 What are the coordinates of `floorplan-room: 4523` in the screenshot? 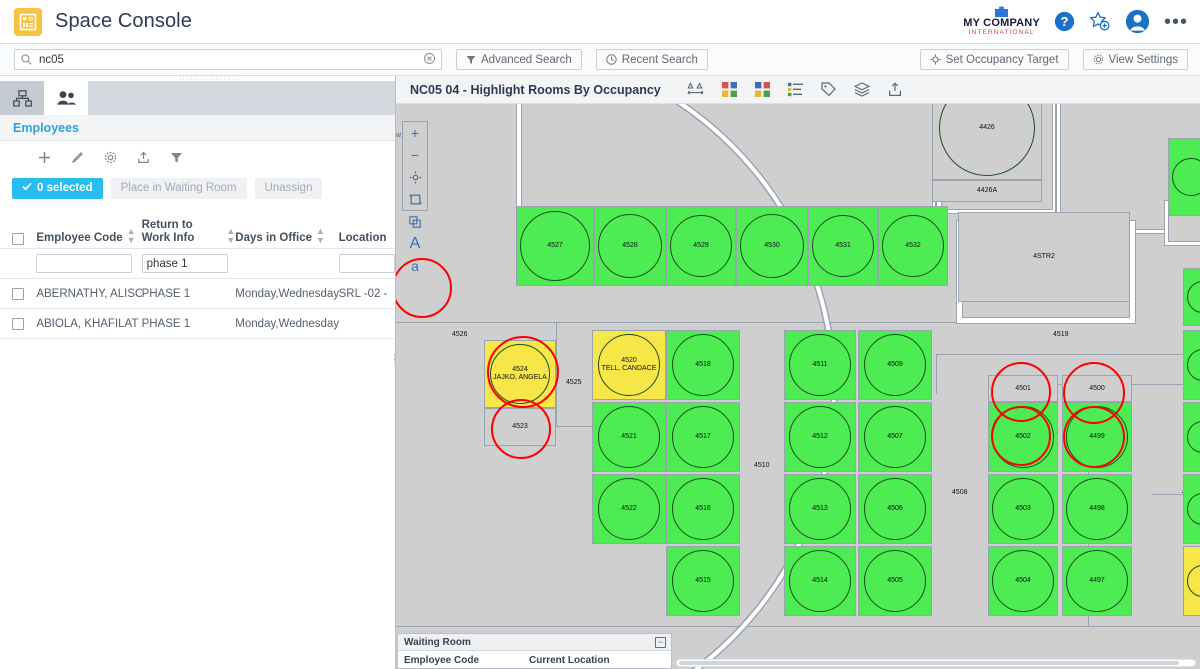 It's located at (520, 427).